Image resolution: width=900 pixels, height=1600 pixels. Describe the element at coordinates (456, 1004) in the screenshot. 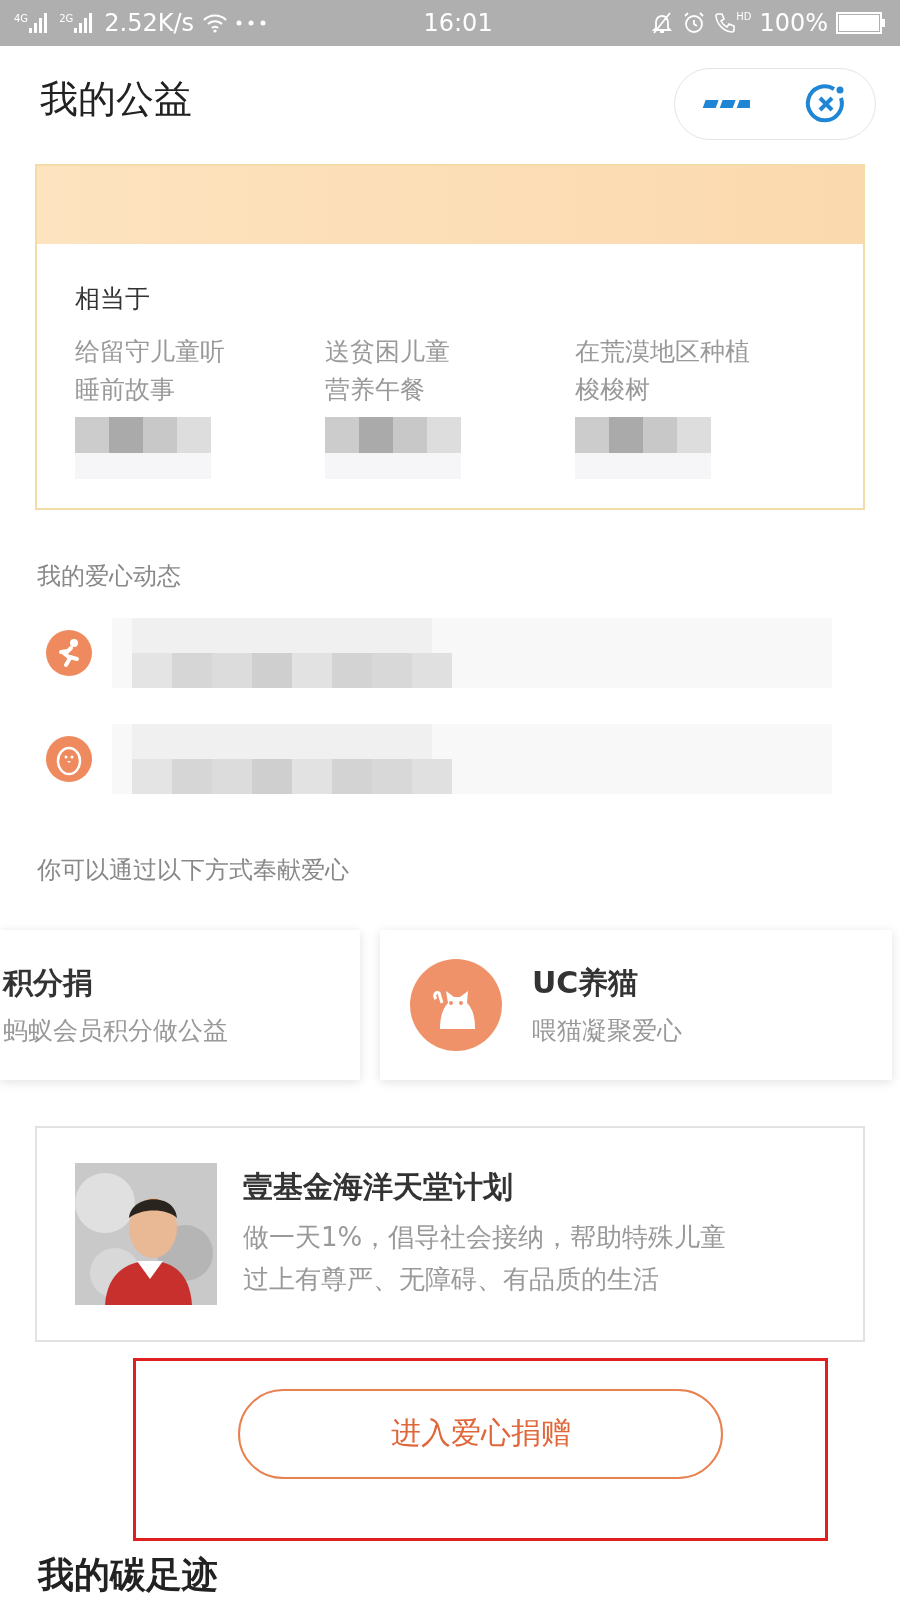

I see `cat-icon` at that location.